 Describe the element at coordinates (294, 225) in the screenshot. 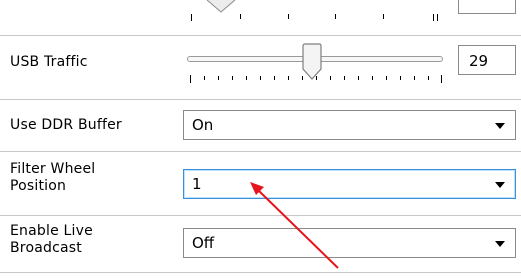

I see `annotation-arrow-icon` at that location.